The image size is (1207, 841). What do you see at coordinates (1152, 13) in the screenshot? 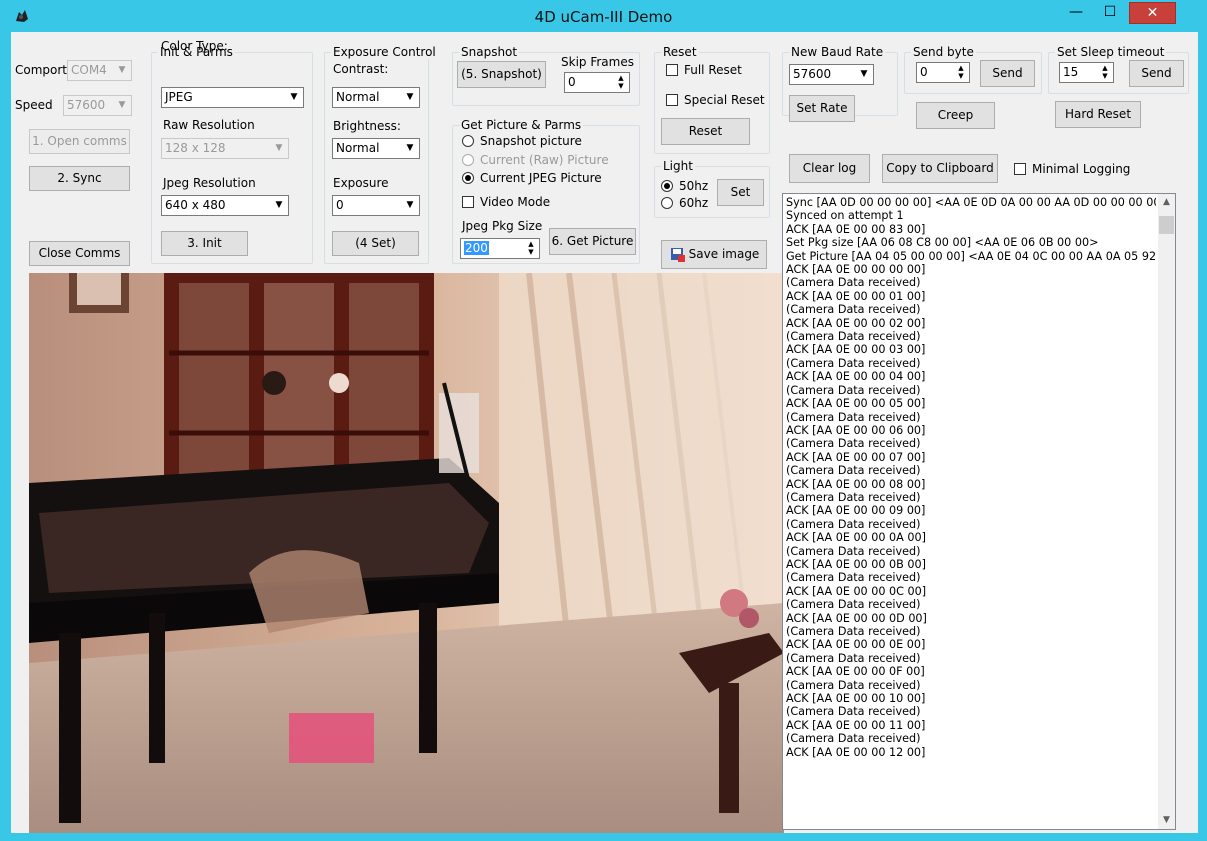
I see `close-window-button: ✕` at bounding box center [1152, 13].